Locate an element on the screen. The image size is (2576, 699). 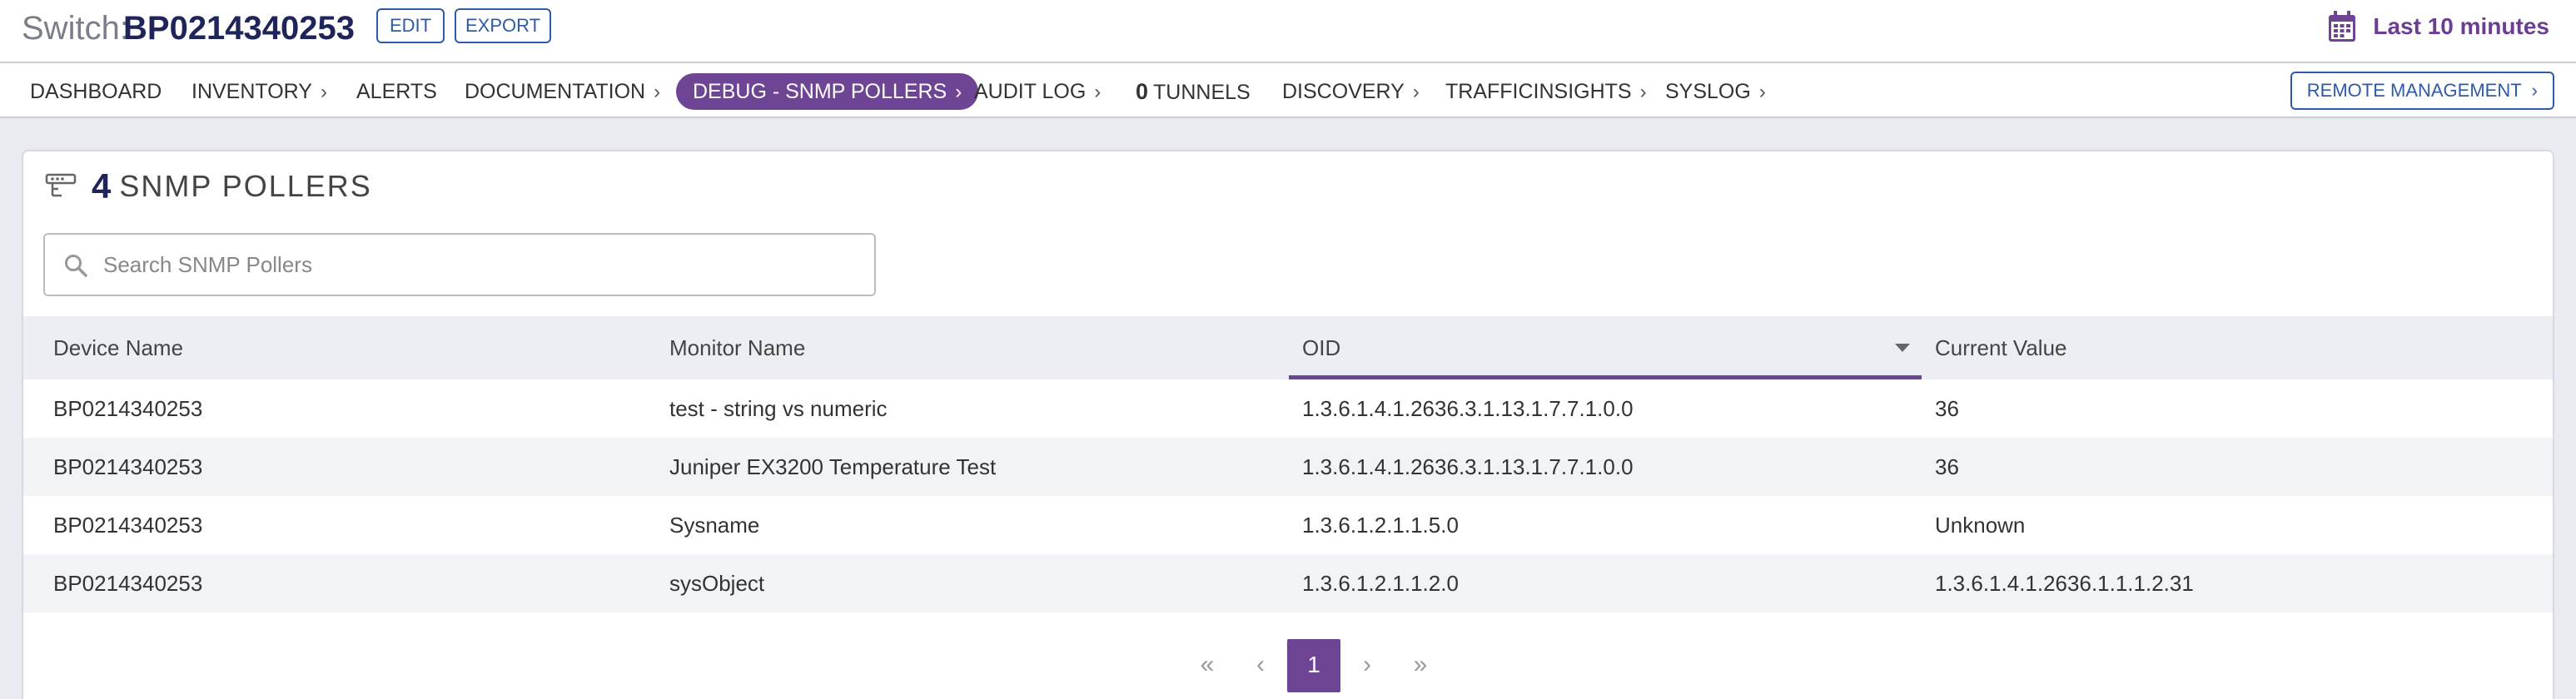
cell-current-value: Unknown is located at coordinates (1980, 526).